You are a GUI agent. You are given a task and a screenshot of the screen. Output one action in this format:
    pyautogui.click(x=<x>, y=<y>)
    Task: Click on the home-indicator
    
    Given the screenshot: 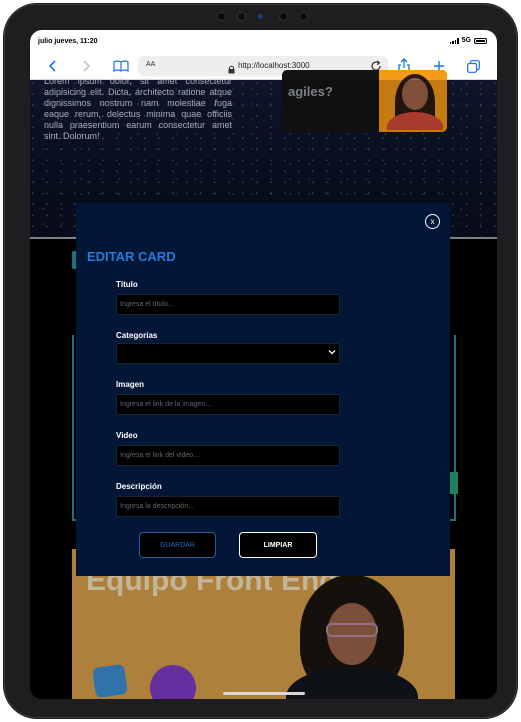 What is the action you would take?
    pyautogui.click(x=264, y=693)
    